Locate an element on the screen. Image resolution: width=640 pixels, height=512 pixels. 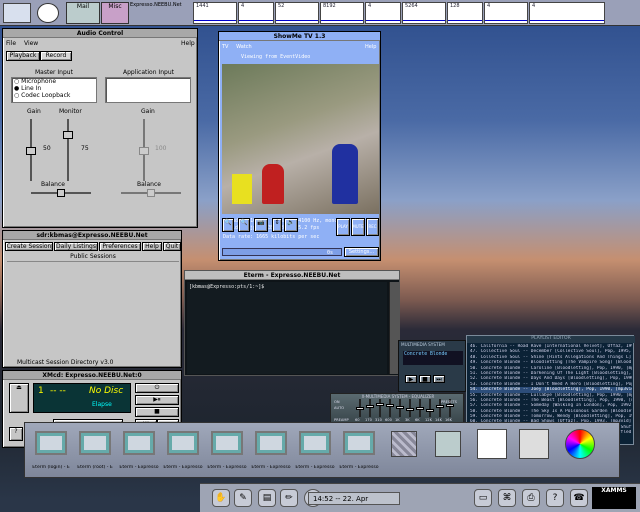
play-button: PLAY is located at coordinates (343, 227).